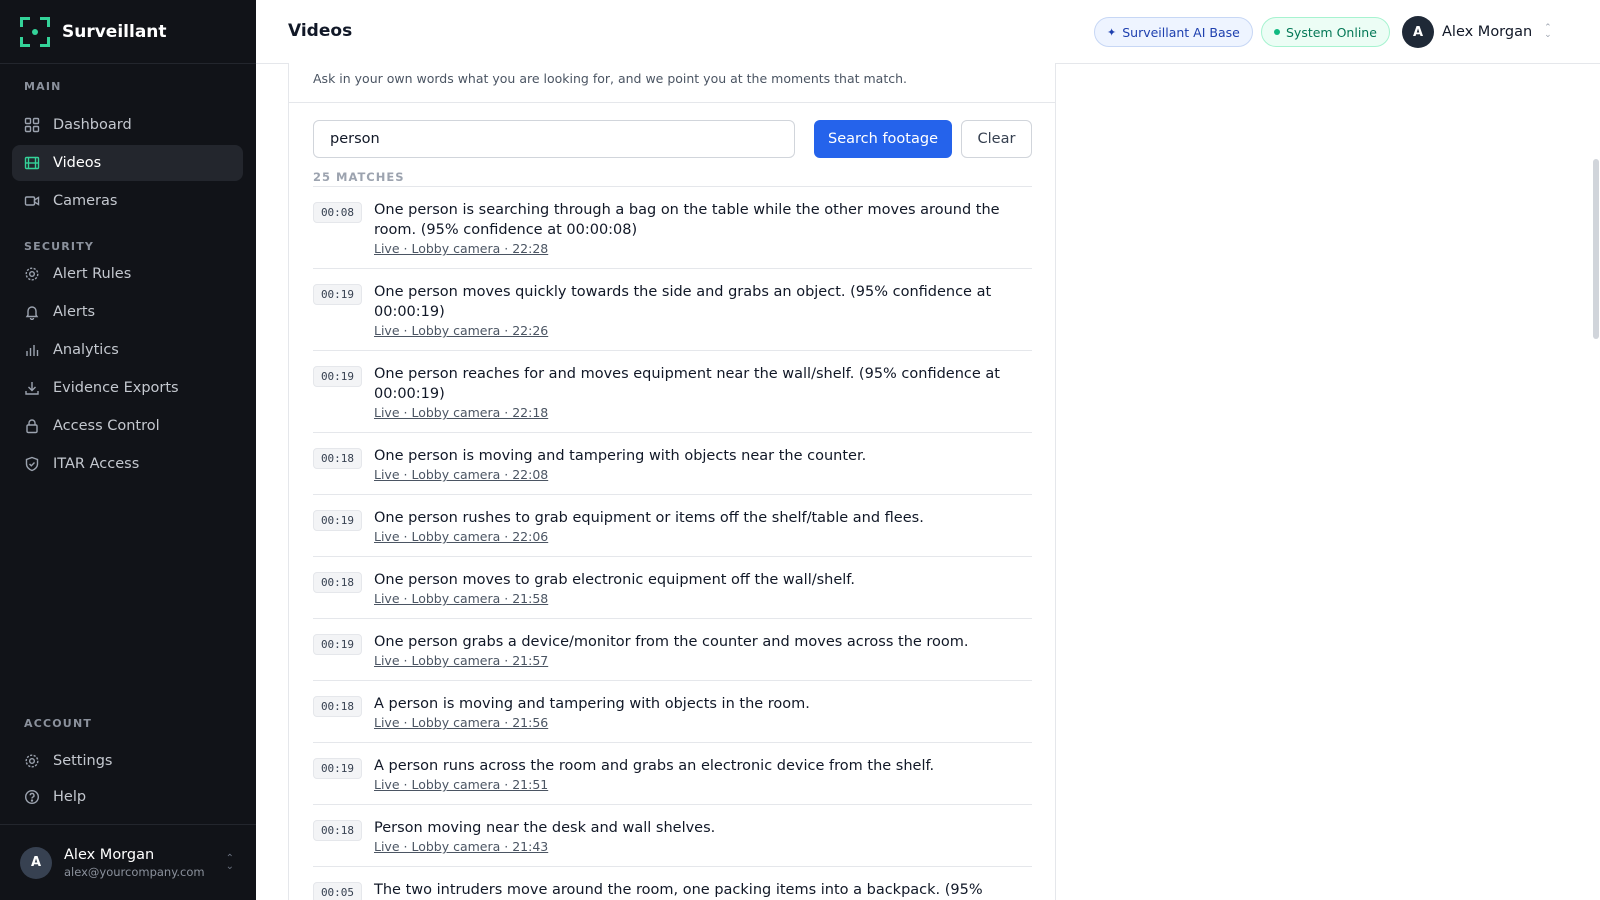  I want to click on result-source-link: Live · Lobby camera · 22:06, so click(703, 536).